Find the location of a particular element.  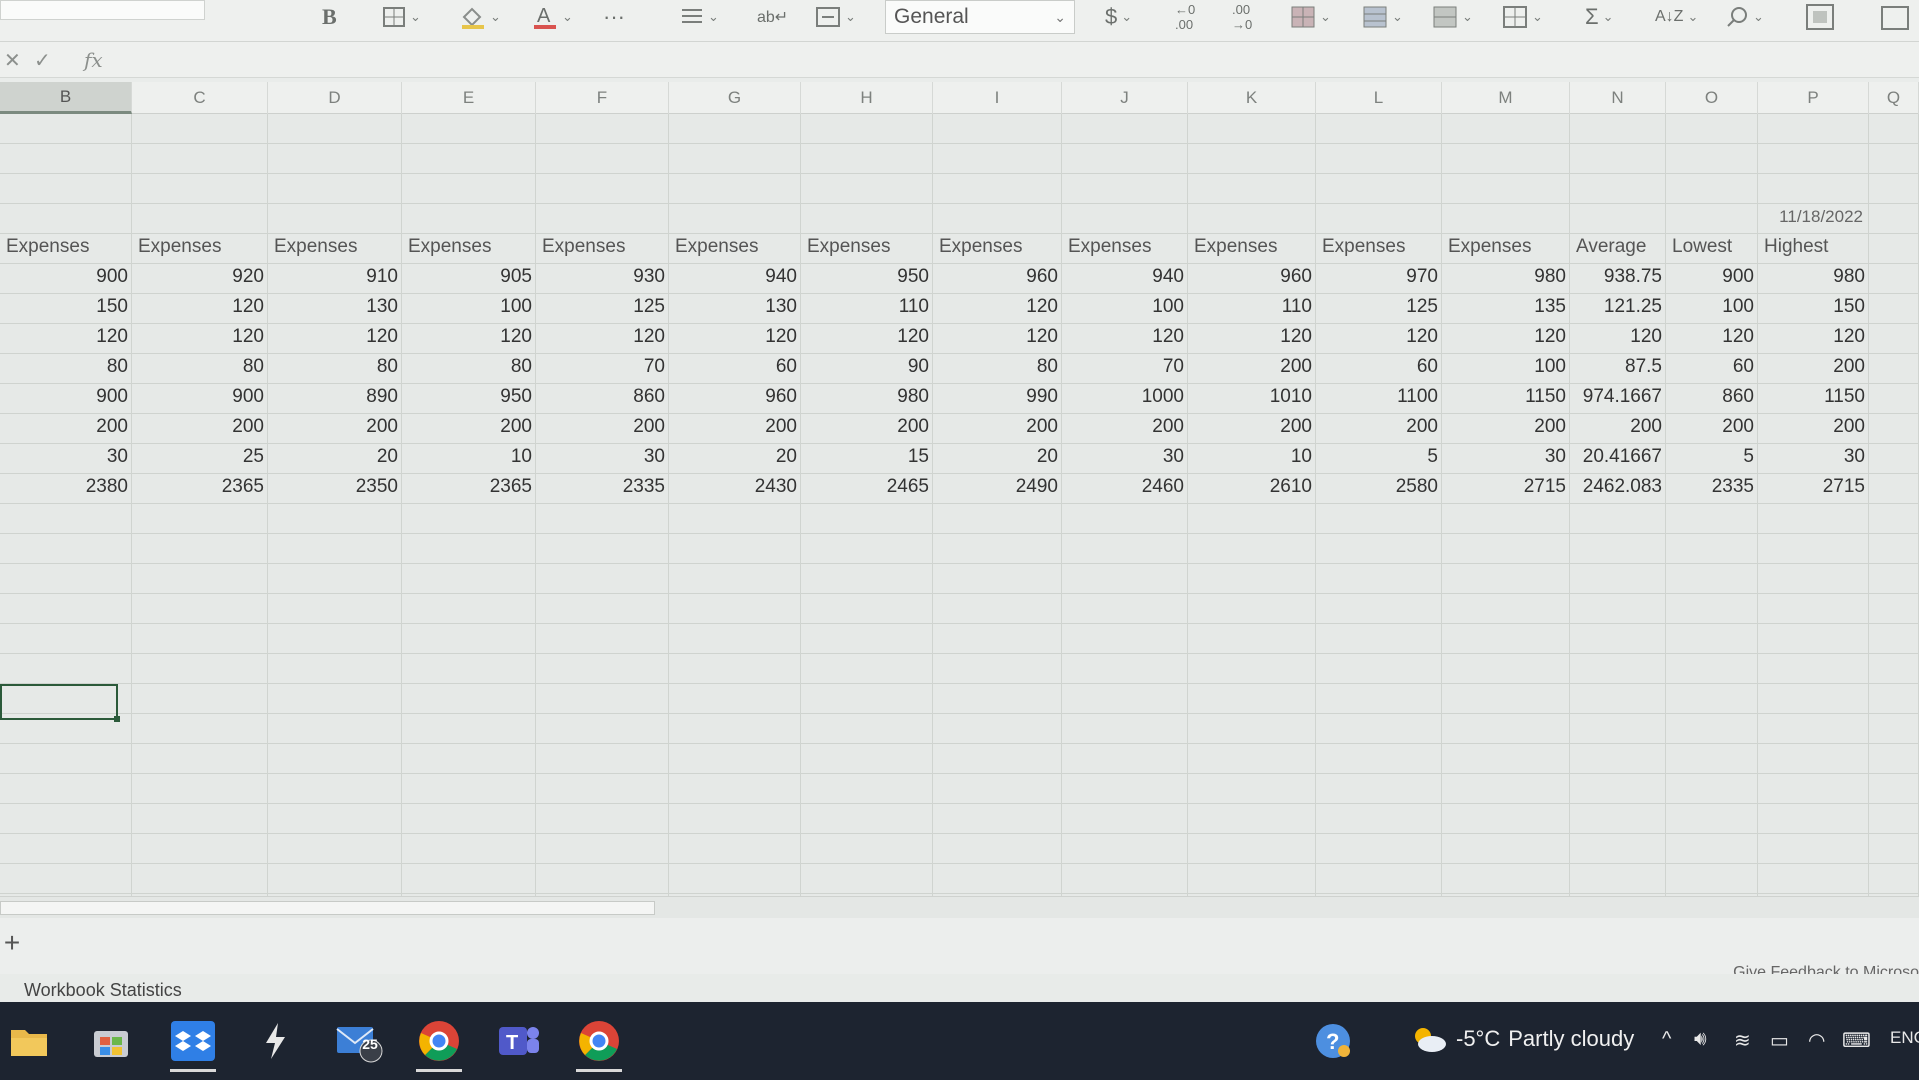

data-cell: 1100 is located at coordinates (1379, 397).